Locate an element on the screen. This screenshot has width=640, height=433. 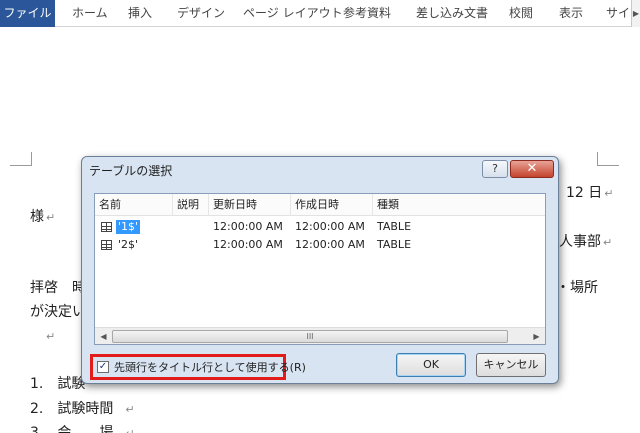
tab-references: 参考資料 is located at coordinates (367, 13).